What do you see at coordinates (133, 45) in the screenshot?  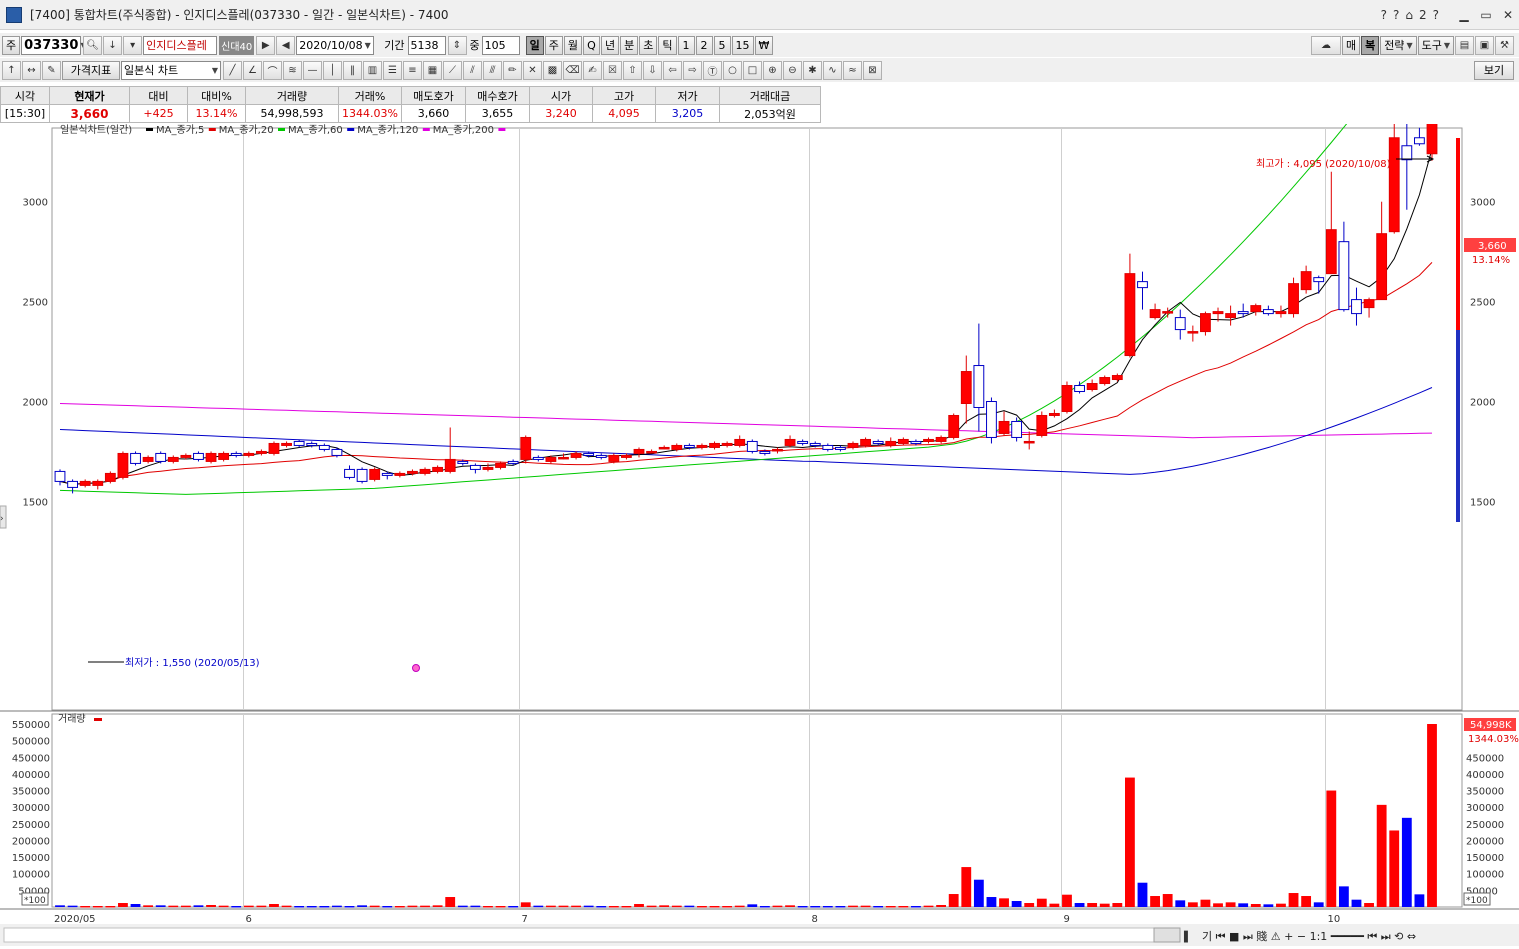 I see `chevron-down-icon: ▾` at bounding box center [133, 45].